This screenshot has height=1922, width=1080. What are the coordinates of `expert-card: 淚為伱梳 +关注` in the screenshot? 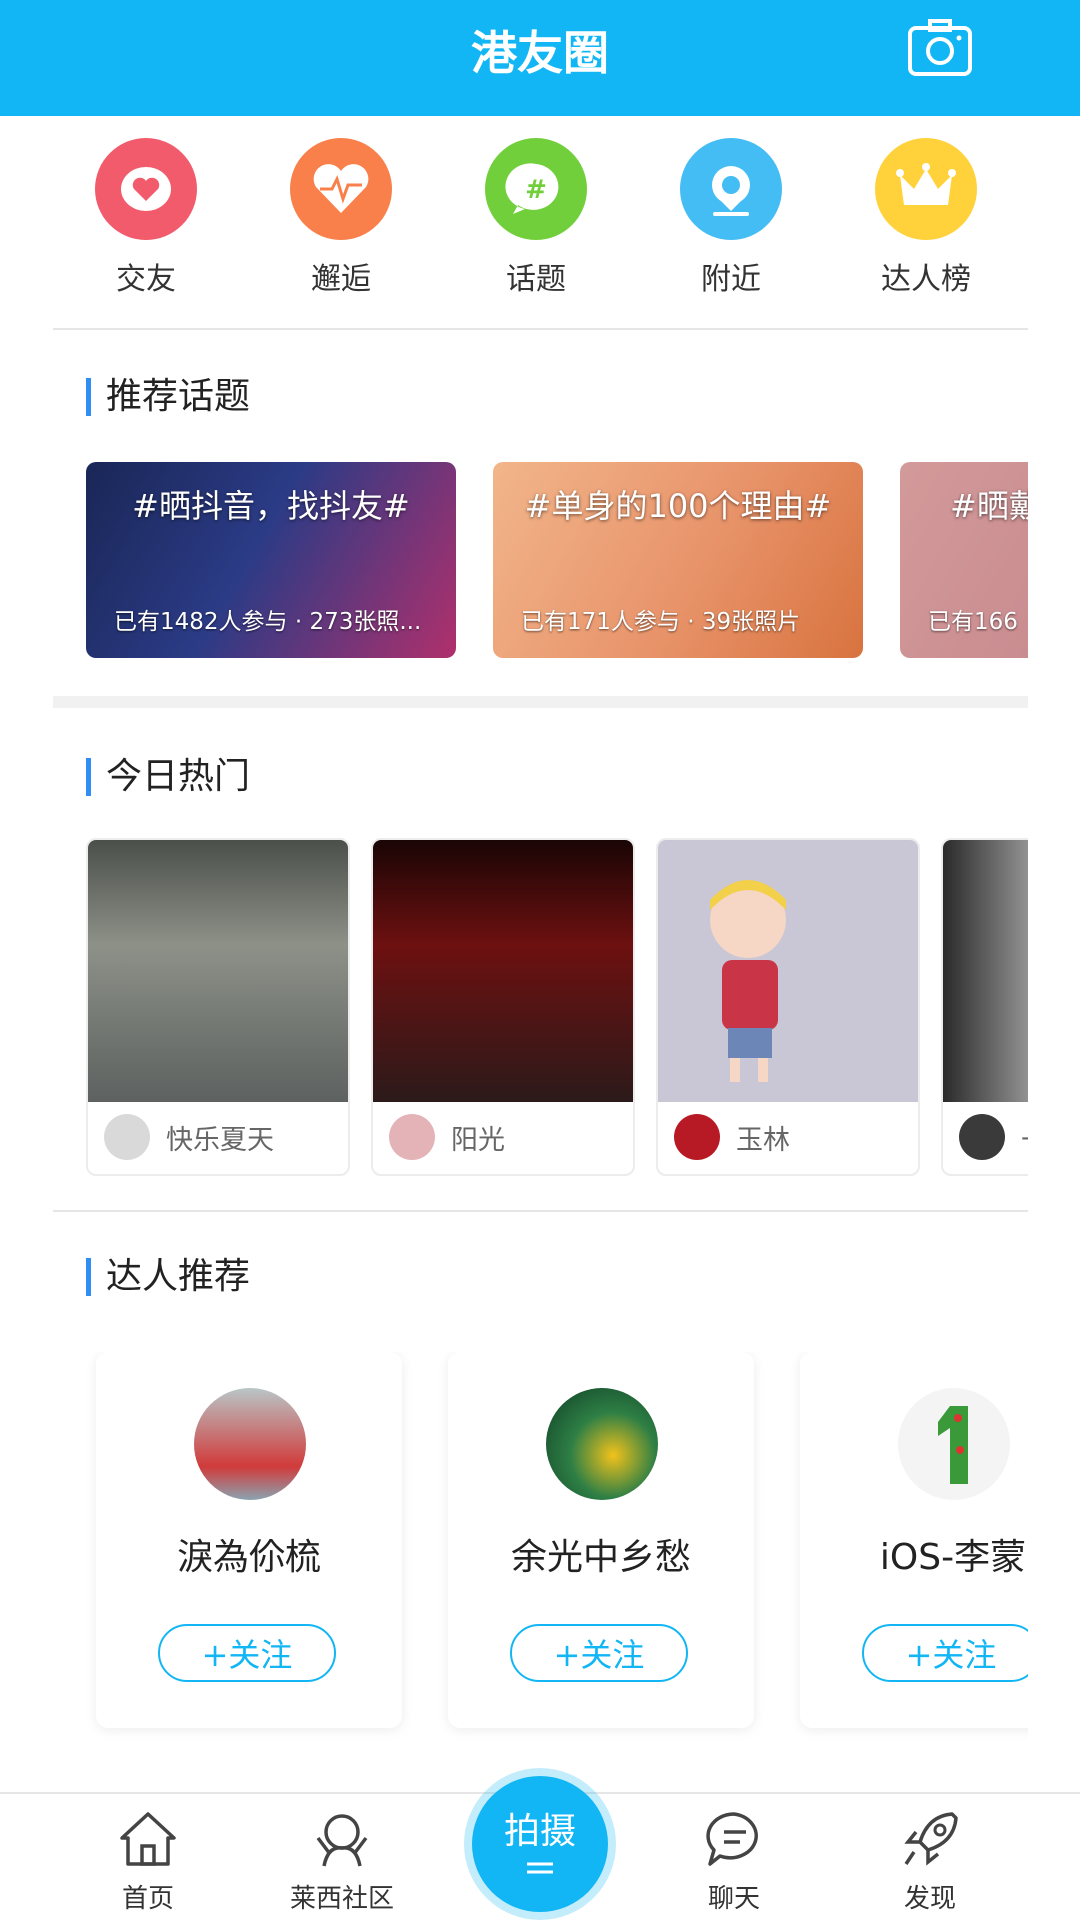 It's located at (249, 1540).